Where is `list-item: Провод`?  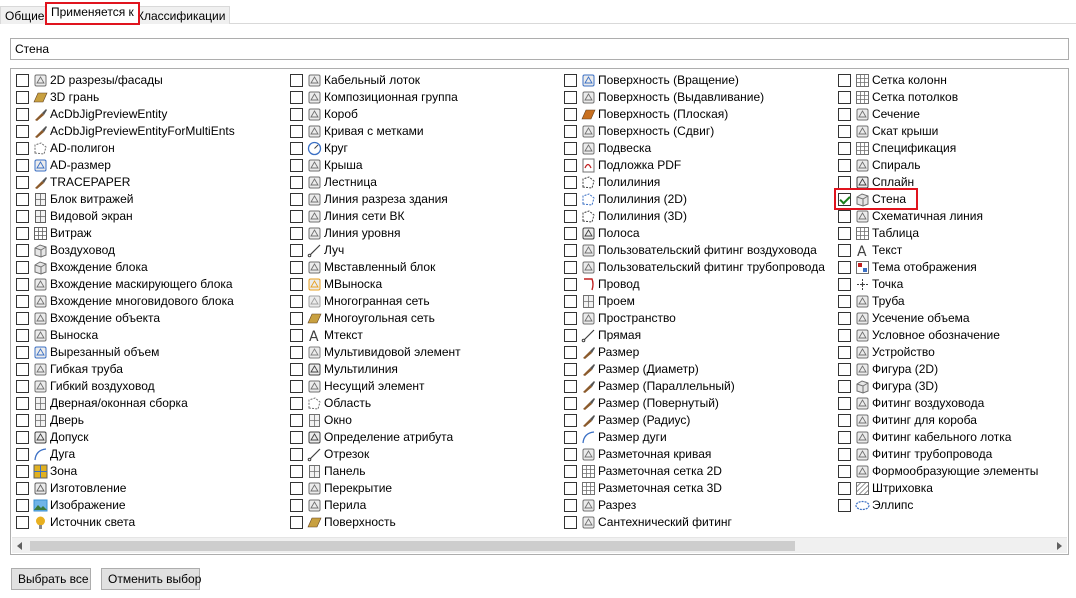 list-item: Провод is located at coordinates (697, 284).